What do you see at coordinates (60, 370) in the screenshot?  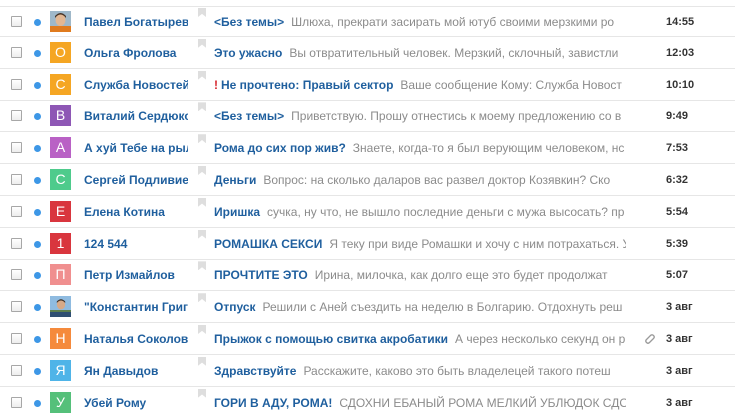 I see `avatar: Я` at bounding box center [60, 370].